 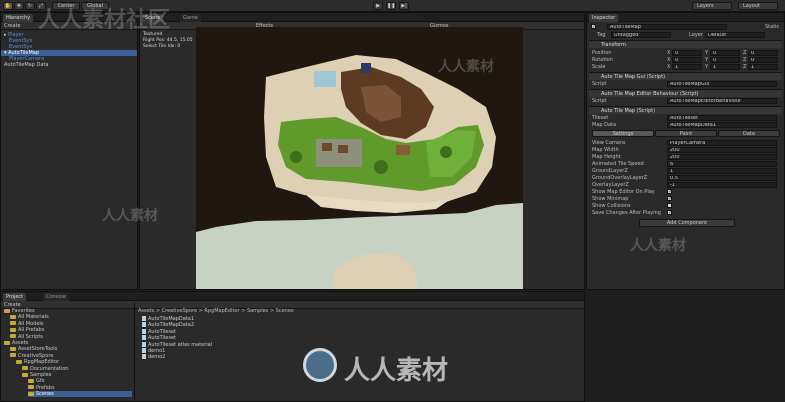 I want to click on project-tree-item: Favorites, so click(x=19, y=311).